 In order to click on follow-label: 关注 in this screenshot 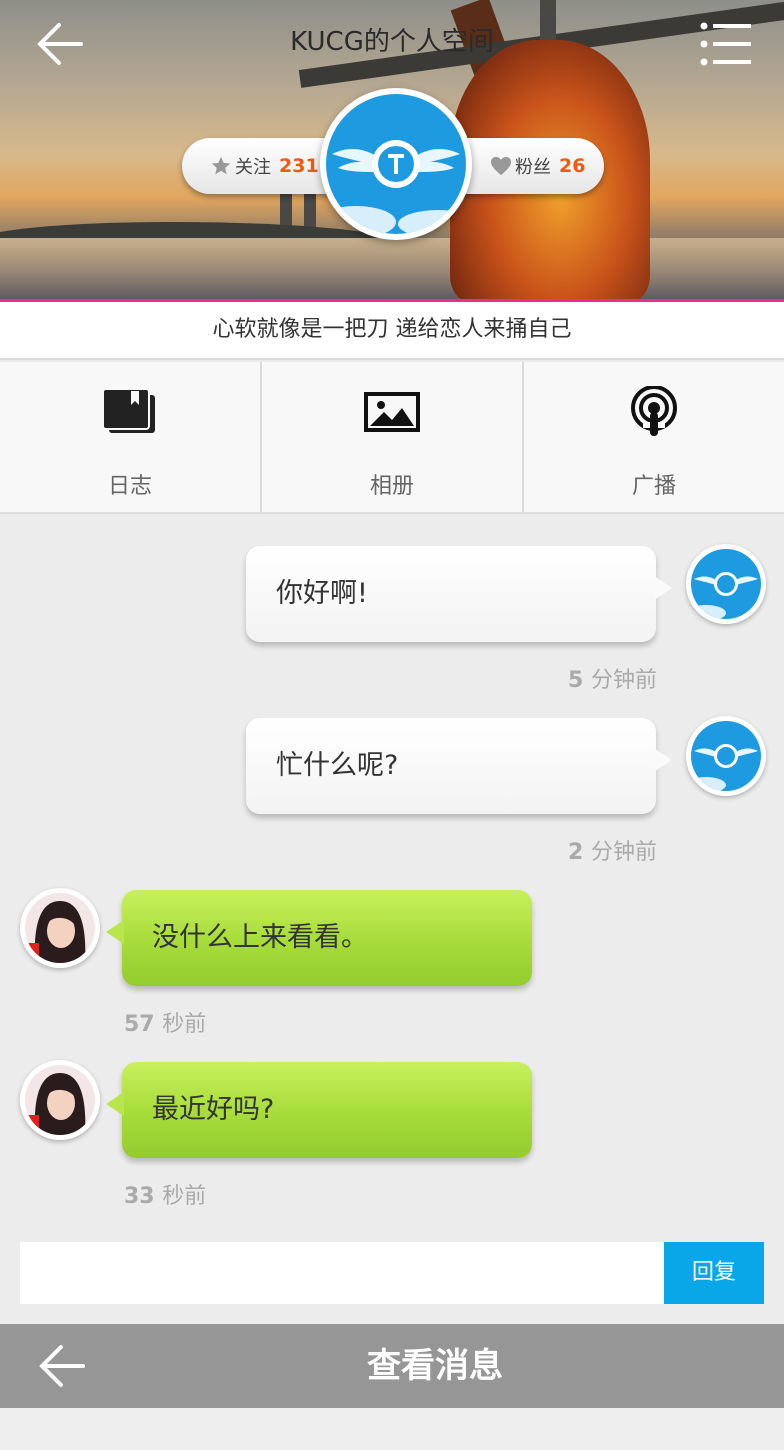, I will do `click(253, 167)`.